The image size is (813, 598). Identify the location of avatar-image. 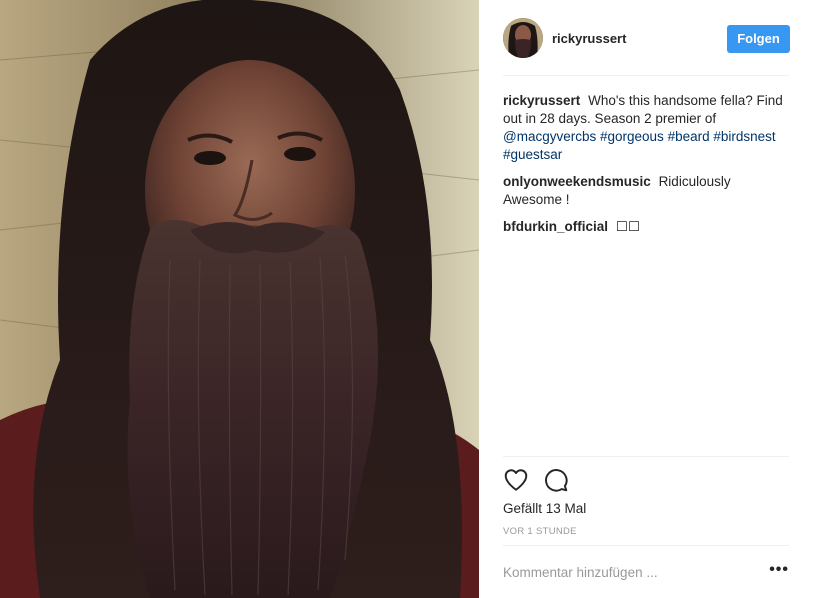
(523, 38).